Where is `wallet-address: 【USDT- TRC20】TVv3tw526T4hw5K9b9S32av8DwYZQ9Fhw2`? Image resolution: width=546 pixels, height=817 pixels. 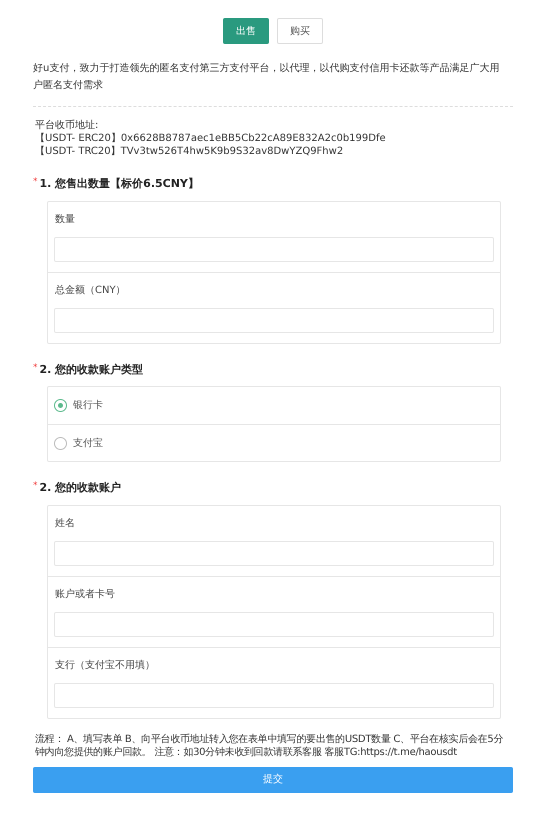
wallet-address: 【USDT- TRC20】TVv3tw526T4hw5K9b9S32av8DwYZQ9Fhw2 is located at coordinates (189, 151).